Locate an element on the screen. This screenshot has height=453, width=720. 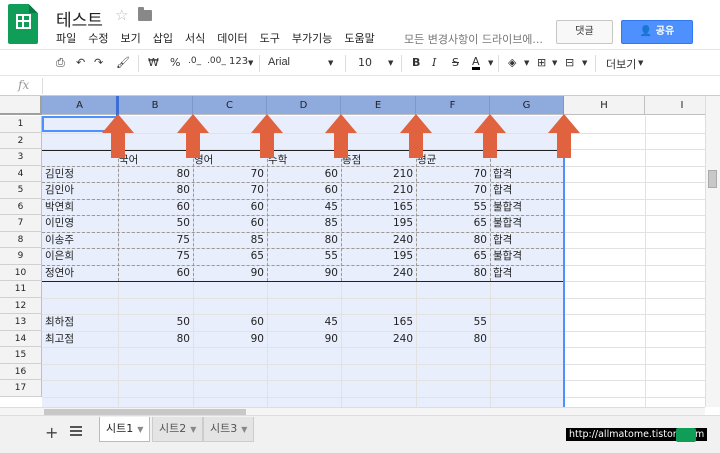
font-family-select: Arial is located at coordinates (279, 62).